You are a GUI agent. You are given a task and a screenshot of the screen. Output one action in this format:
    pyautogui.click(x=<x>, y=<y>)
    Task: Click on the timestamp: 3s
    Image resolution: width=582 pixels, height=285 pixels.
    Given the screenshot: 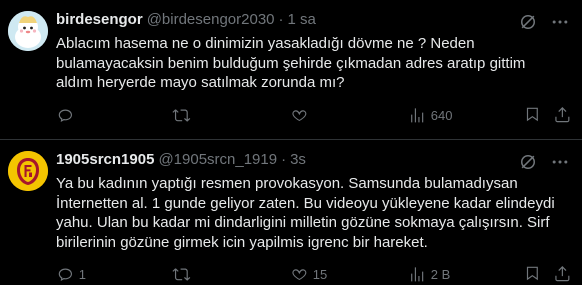 What is the action you would take?
    pyautogui.click(x=298, y=159)
    